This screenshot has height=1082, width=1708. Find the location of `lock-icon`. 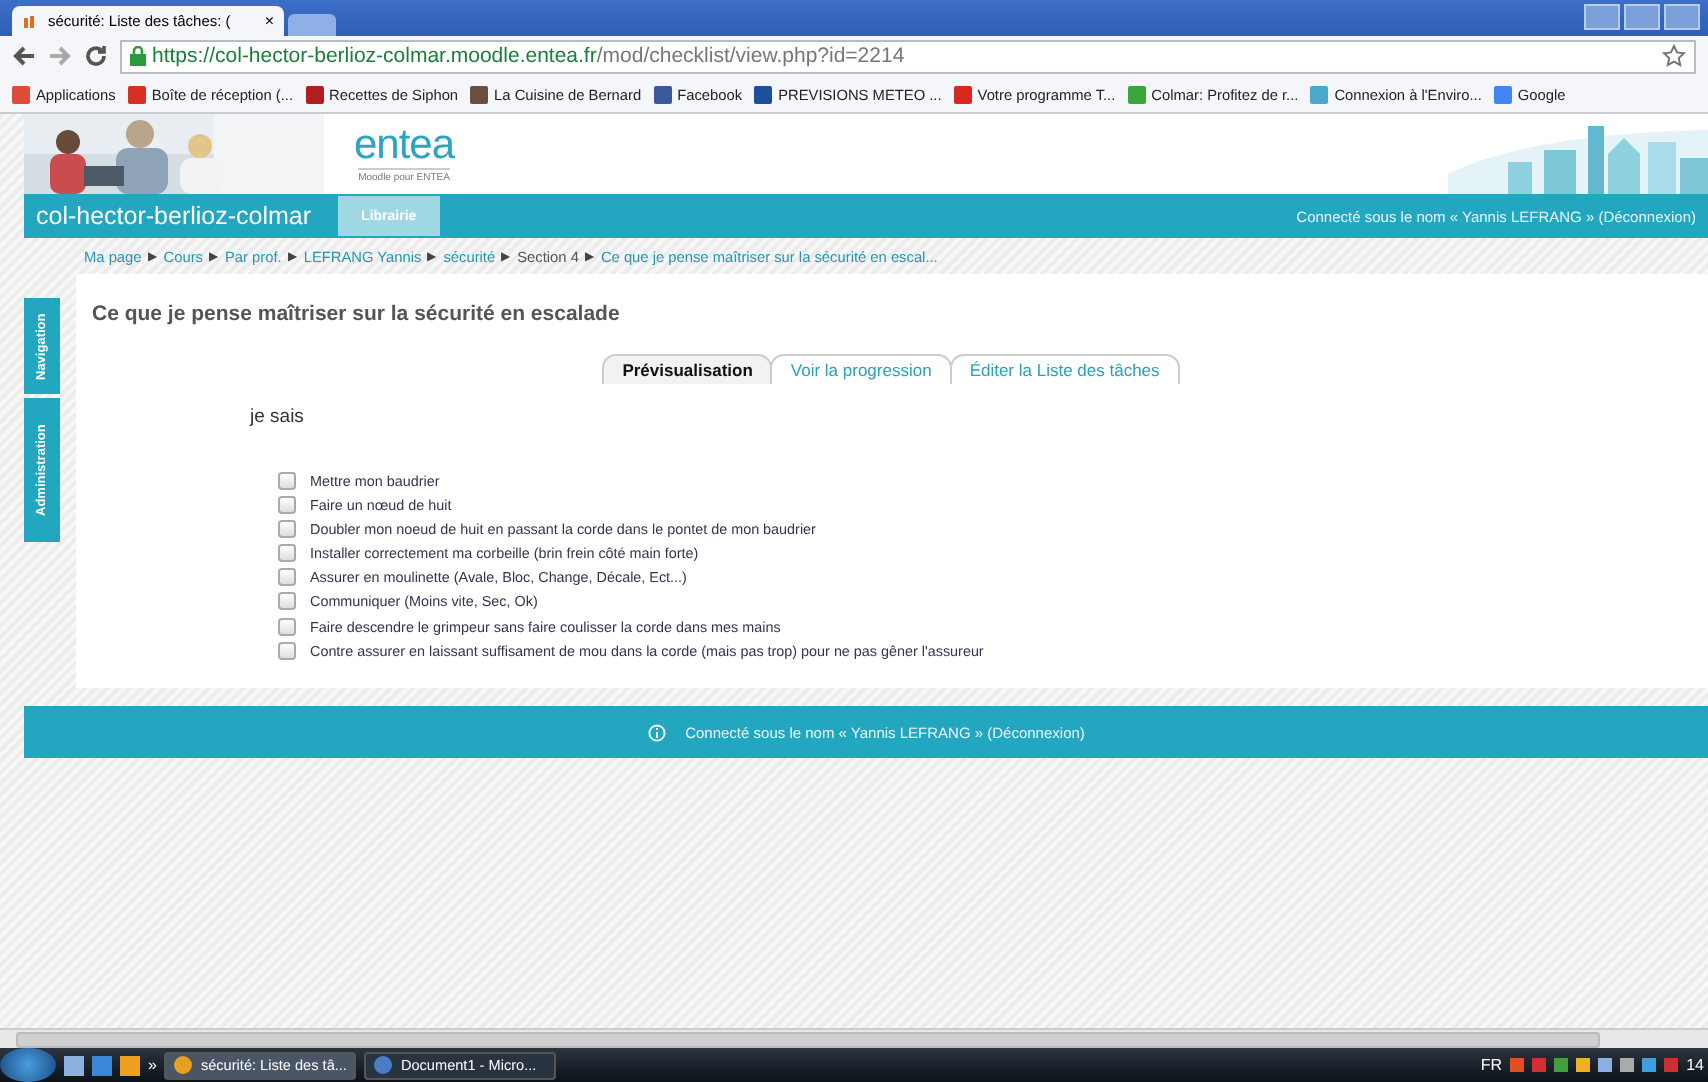

lock-icon is located at coordinates (138, 56).